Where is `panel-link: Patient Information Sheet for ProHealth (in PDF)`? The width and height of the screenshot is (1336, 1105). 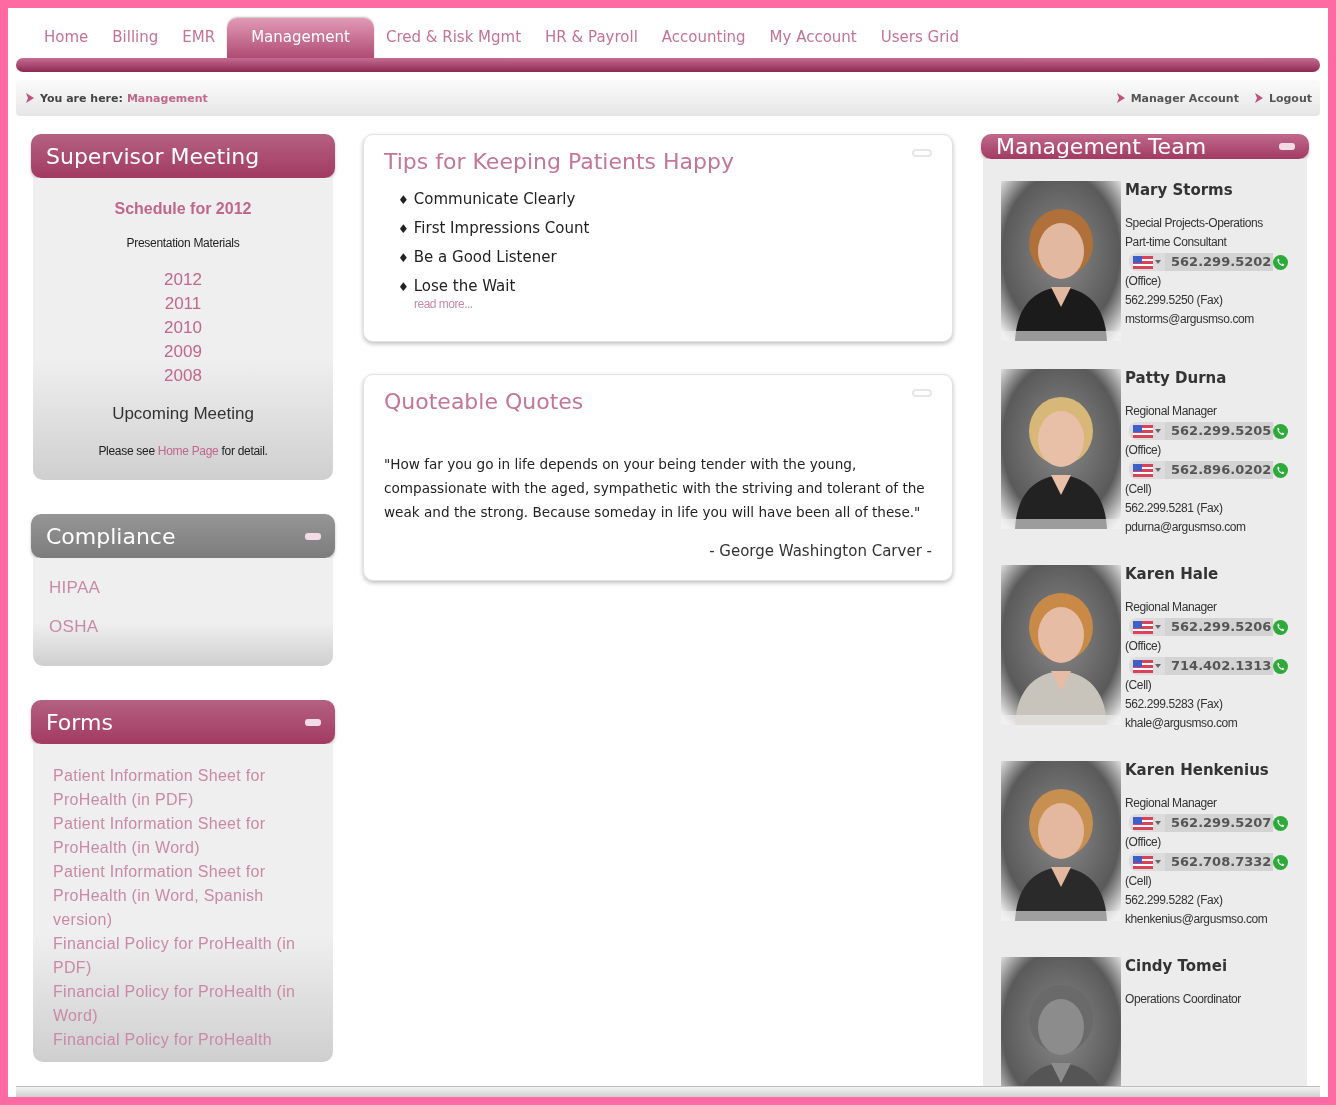
panel-link: Patient Information Sheet for ProHealth (in PDF) is located at coordinates (175, 788).